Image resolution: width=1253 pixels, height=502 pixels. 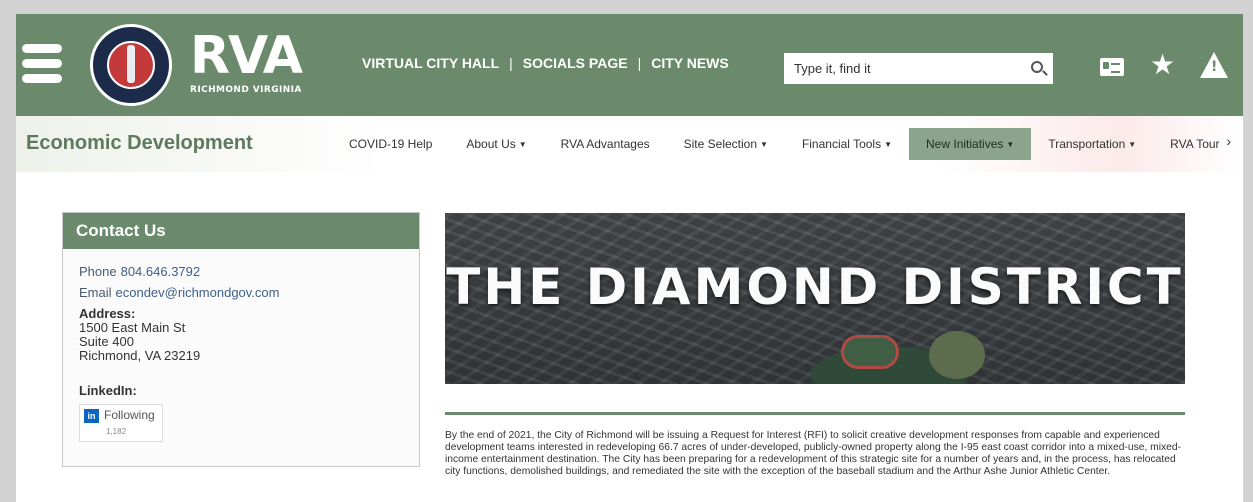 I want to click on contact-title: Contact Us, so click(x=241, y=231).